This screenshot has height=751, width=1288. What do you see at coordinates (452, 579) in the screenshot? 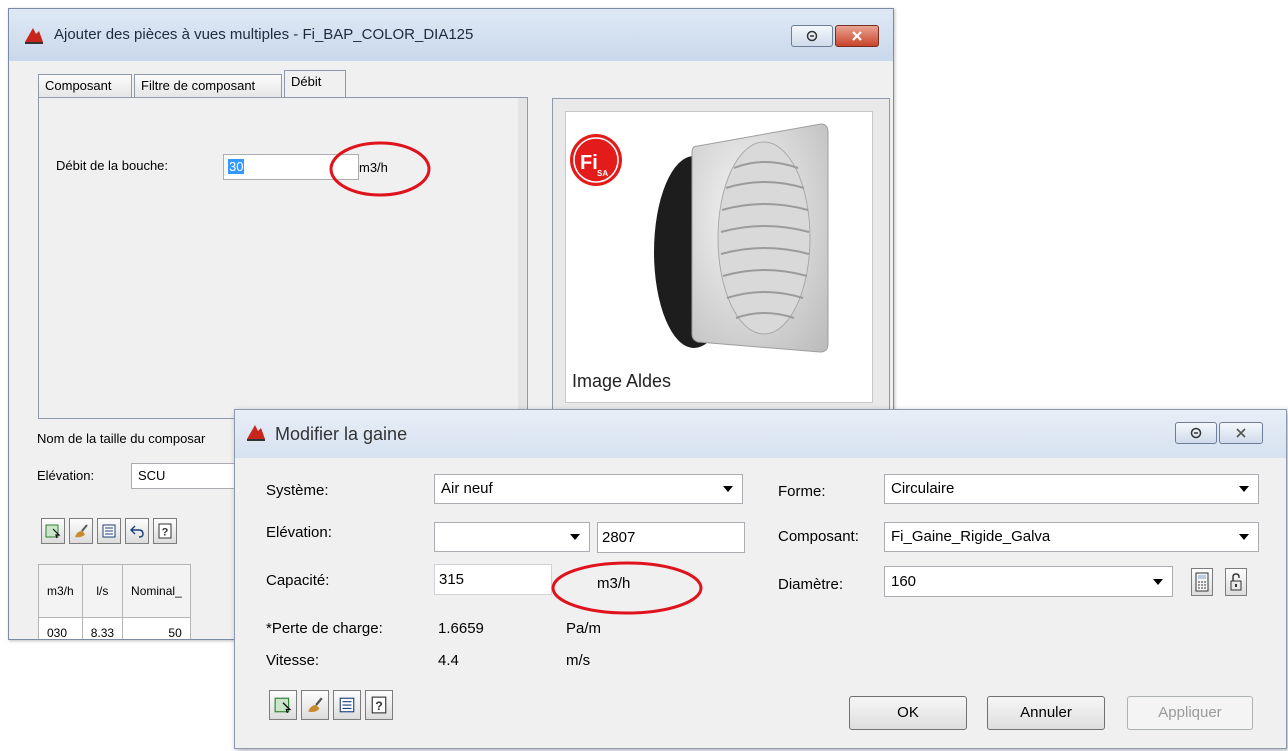
I see `capacite-input-value: 315` at bounding box center [452, 579].